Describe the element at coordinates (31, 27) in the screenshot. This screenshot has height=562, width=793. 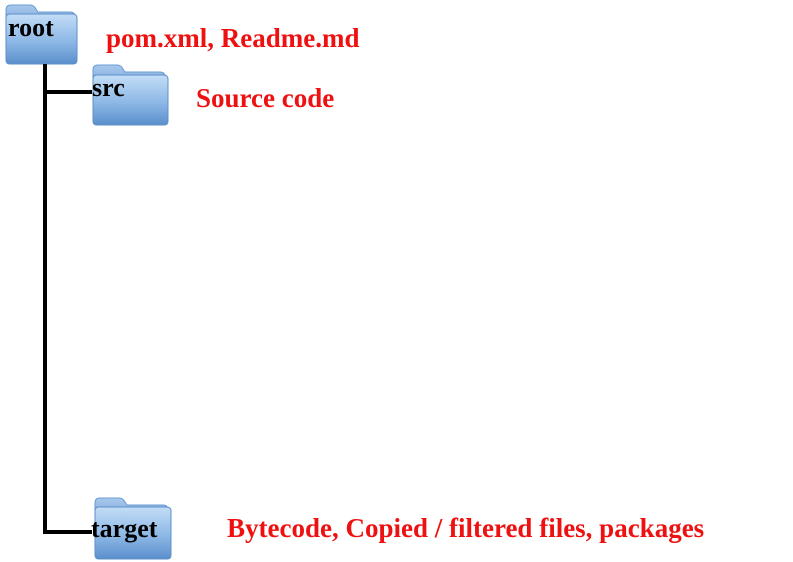
I see `root-folder-label: root` at that location.